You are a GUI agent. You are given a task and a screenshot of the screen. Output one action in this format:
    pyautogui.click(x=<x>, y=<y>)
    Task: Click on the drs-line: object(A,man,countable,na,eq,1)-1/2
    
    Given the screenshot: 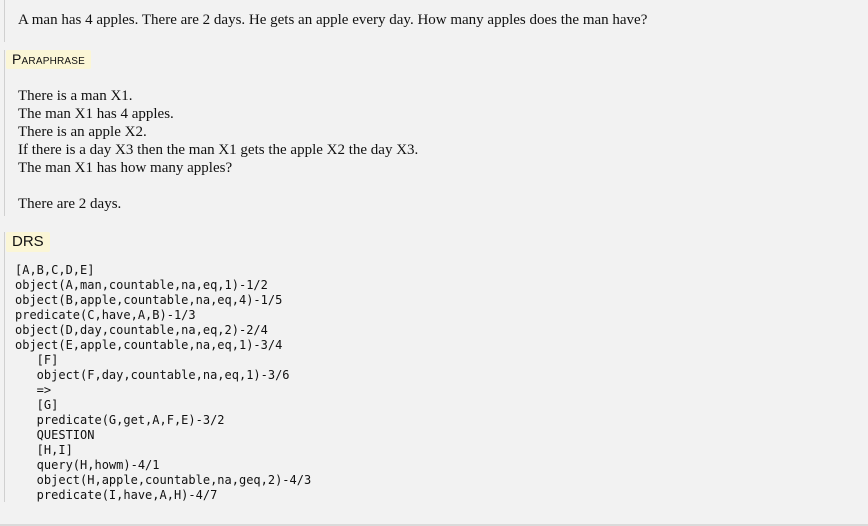 What is the action you would take?
    pyautogui.click(x=141, y=285)
    